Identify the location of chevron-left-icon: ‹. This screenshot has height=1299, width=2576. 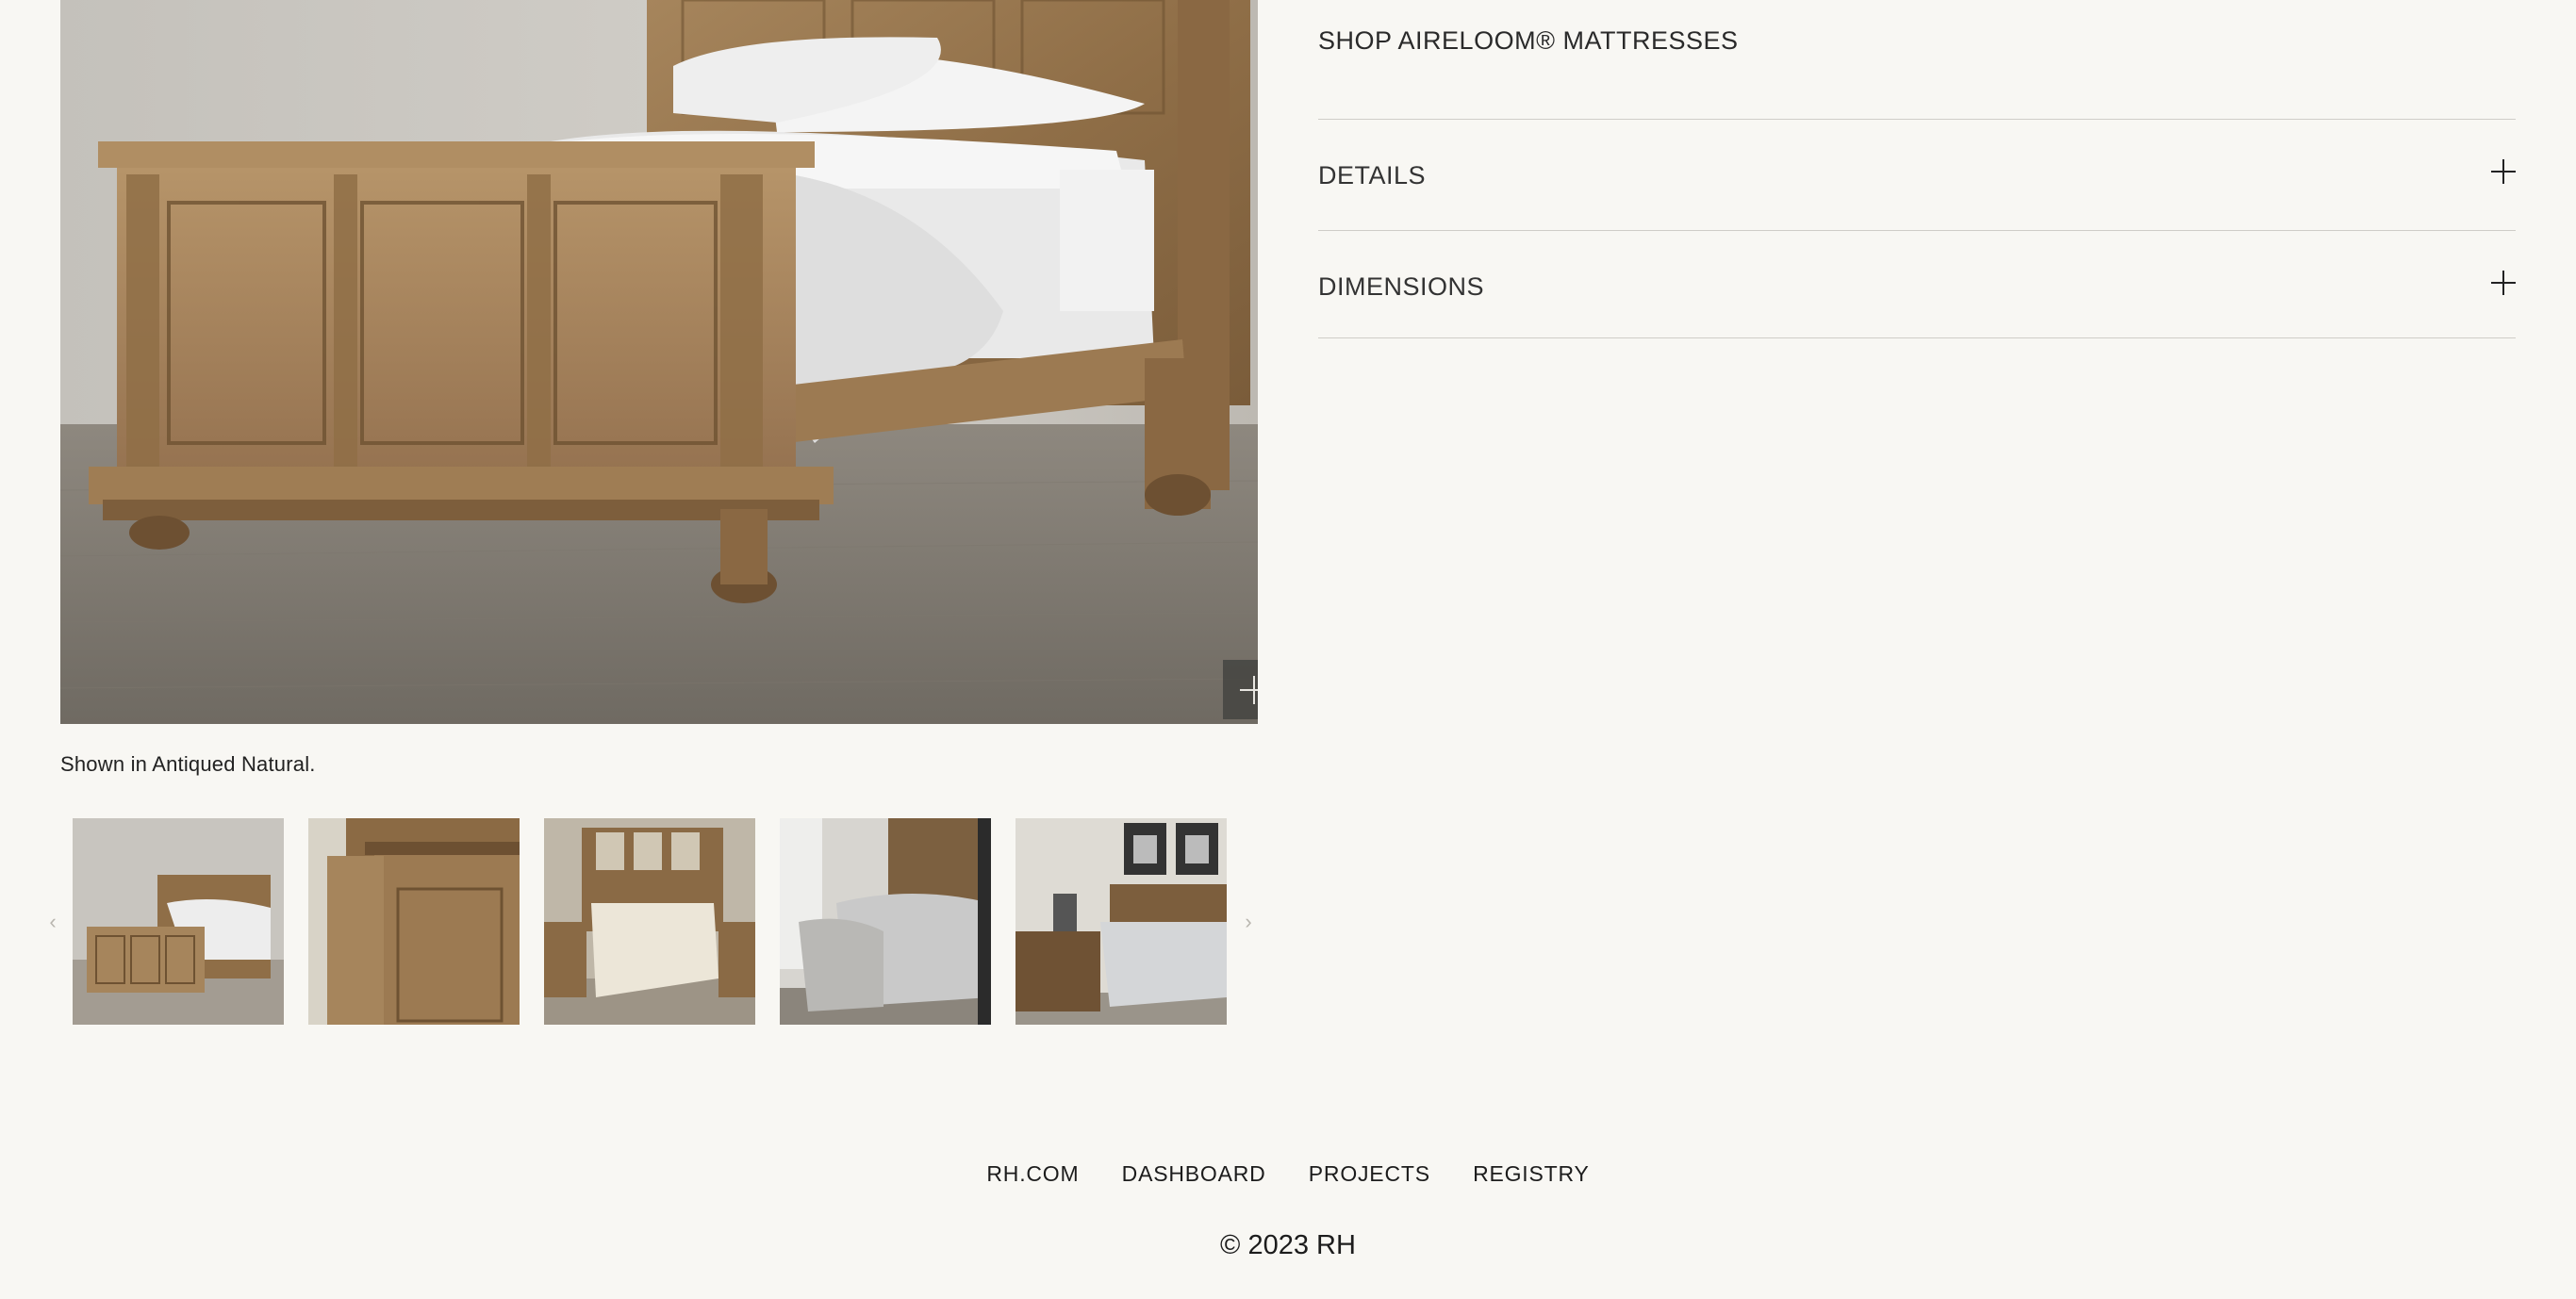
(52, 922).